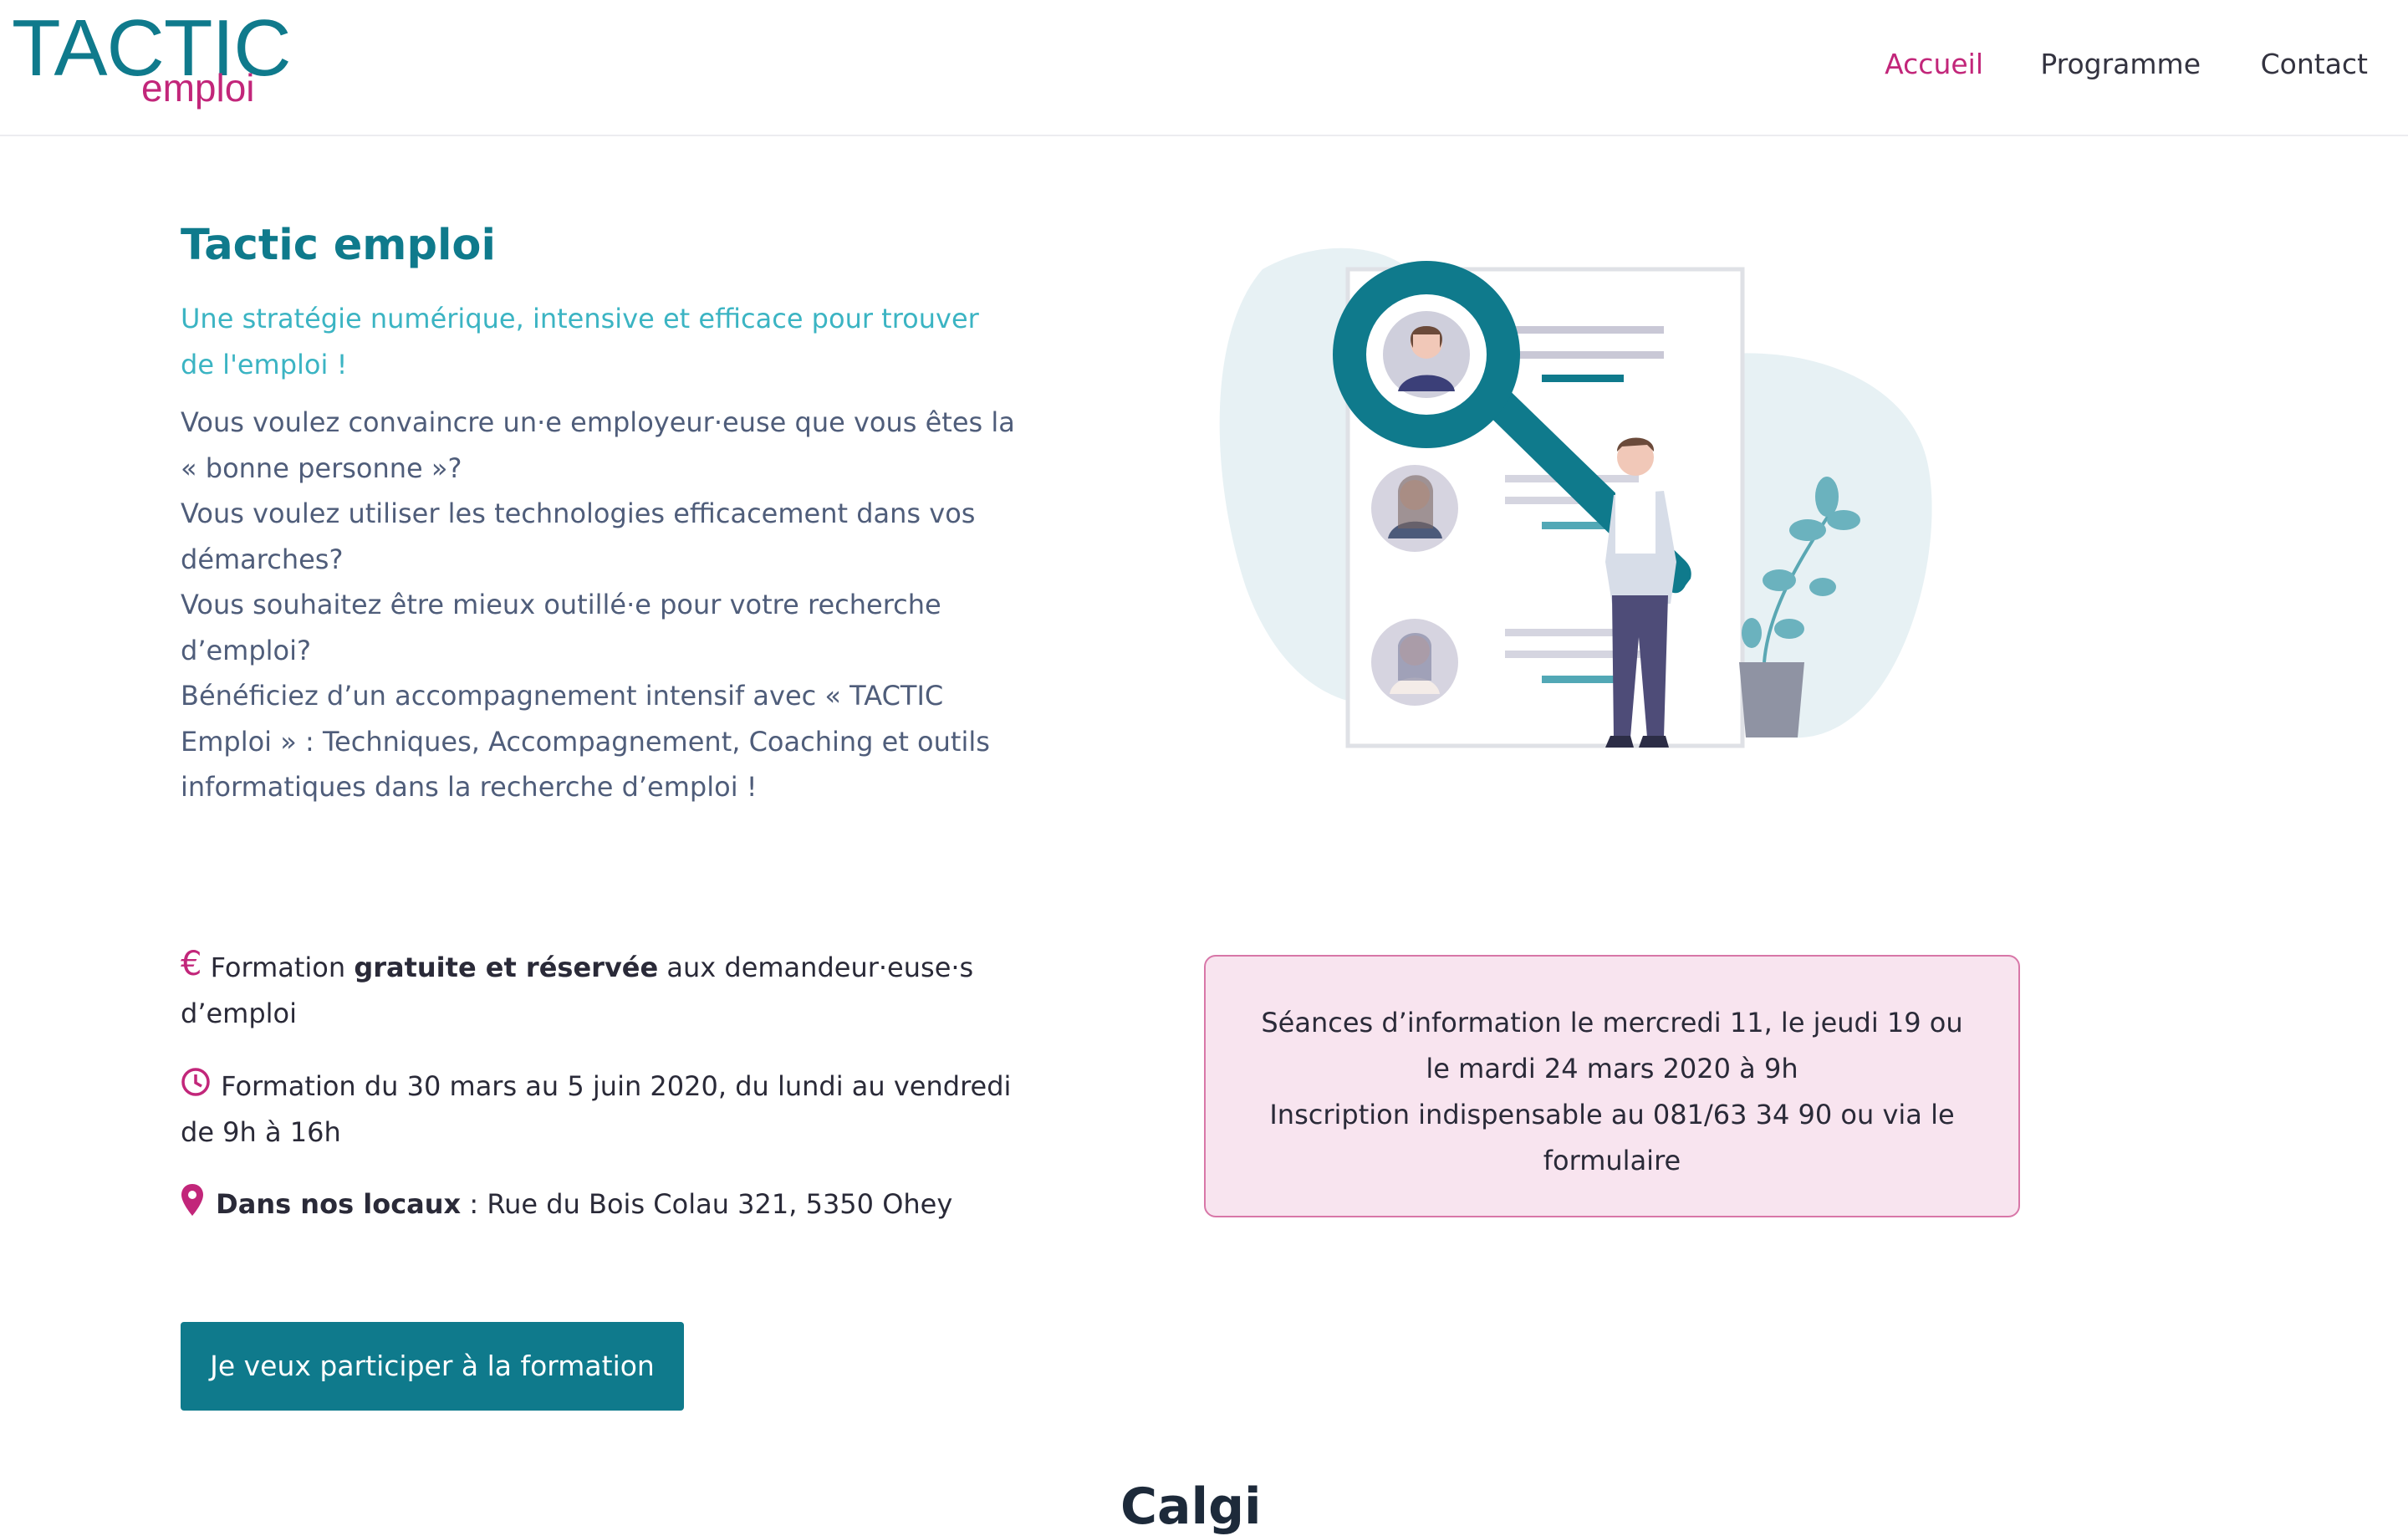 This screenshot has height=1536, width=2408. Describe the element at coordinates (192, 964) in the screenshot. I see `euro-icon: €` at that location.